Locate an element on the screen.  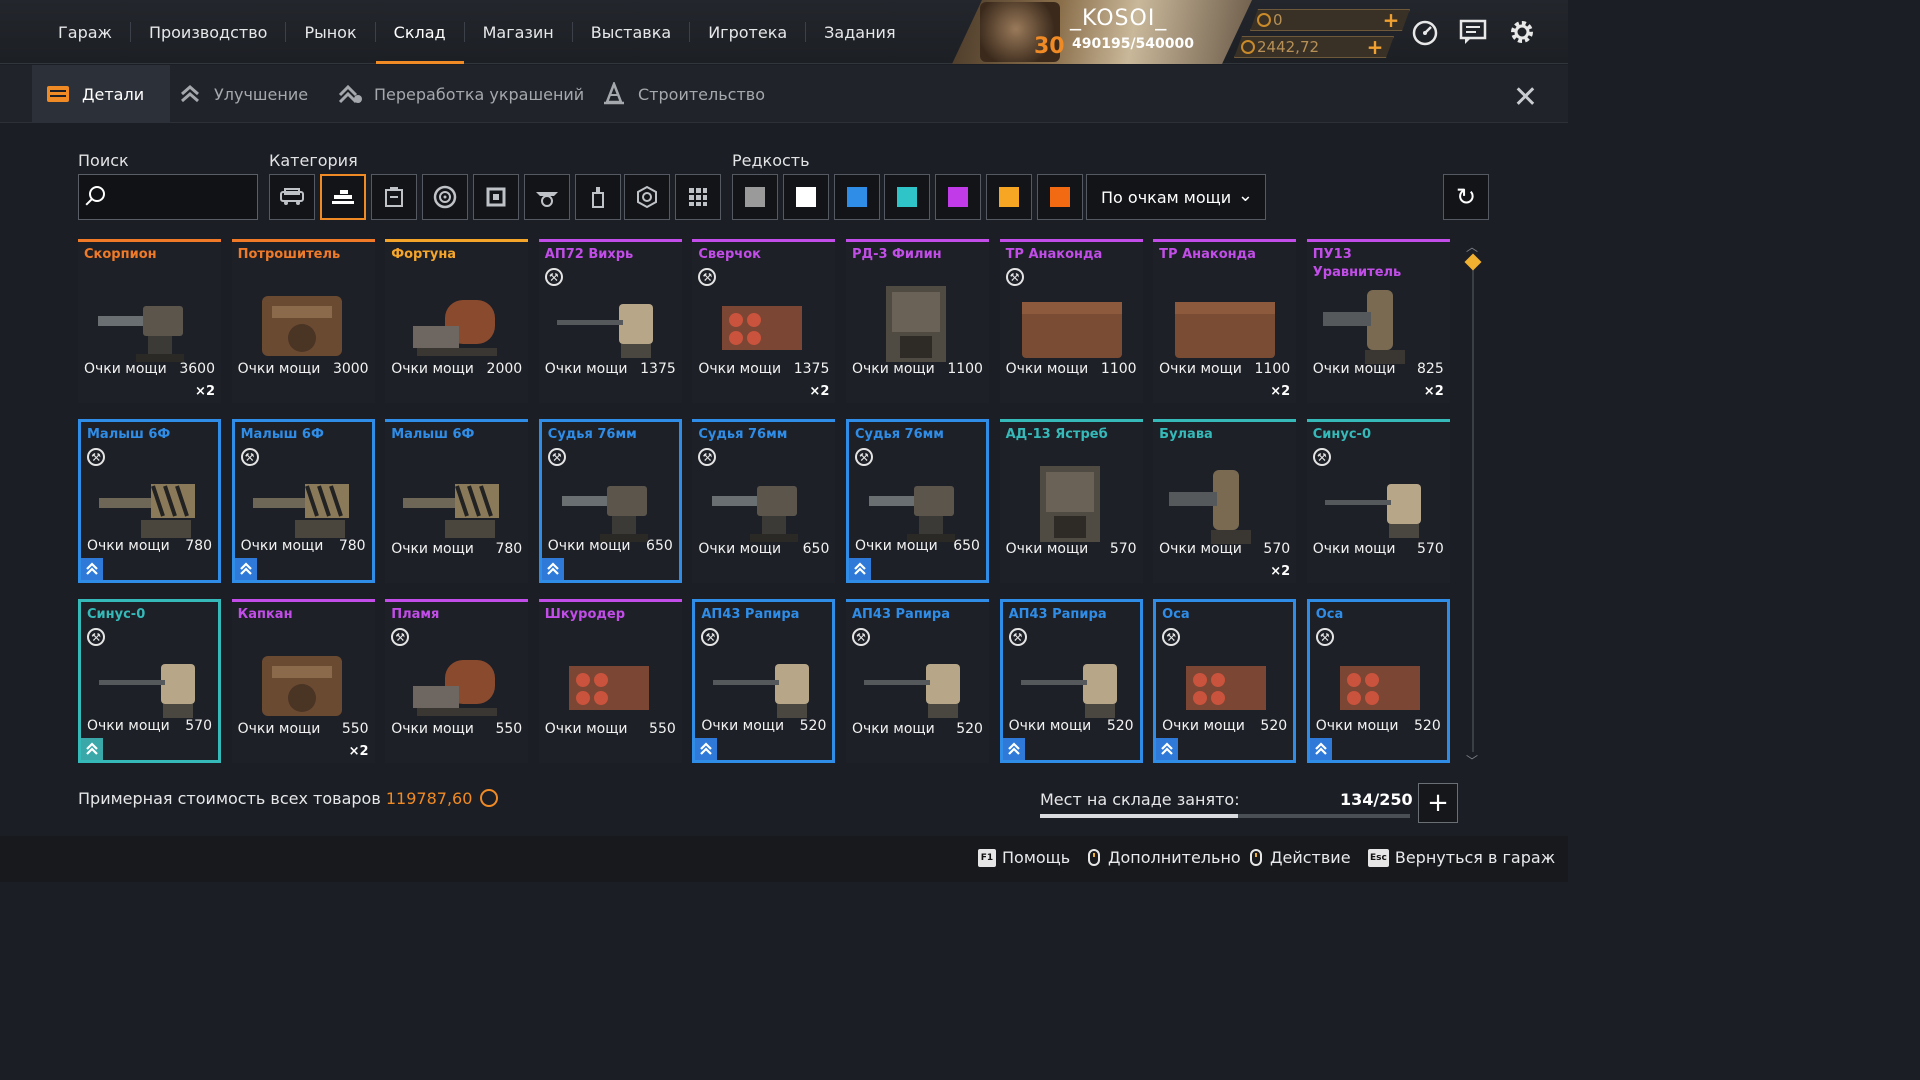
item-name: Синус-0 is located at coordinates (116, 614).